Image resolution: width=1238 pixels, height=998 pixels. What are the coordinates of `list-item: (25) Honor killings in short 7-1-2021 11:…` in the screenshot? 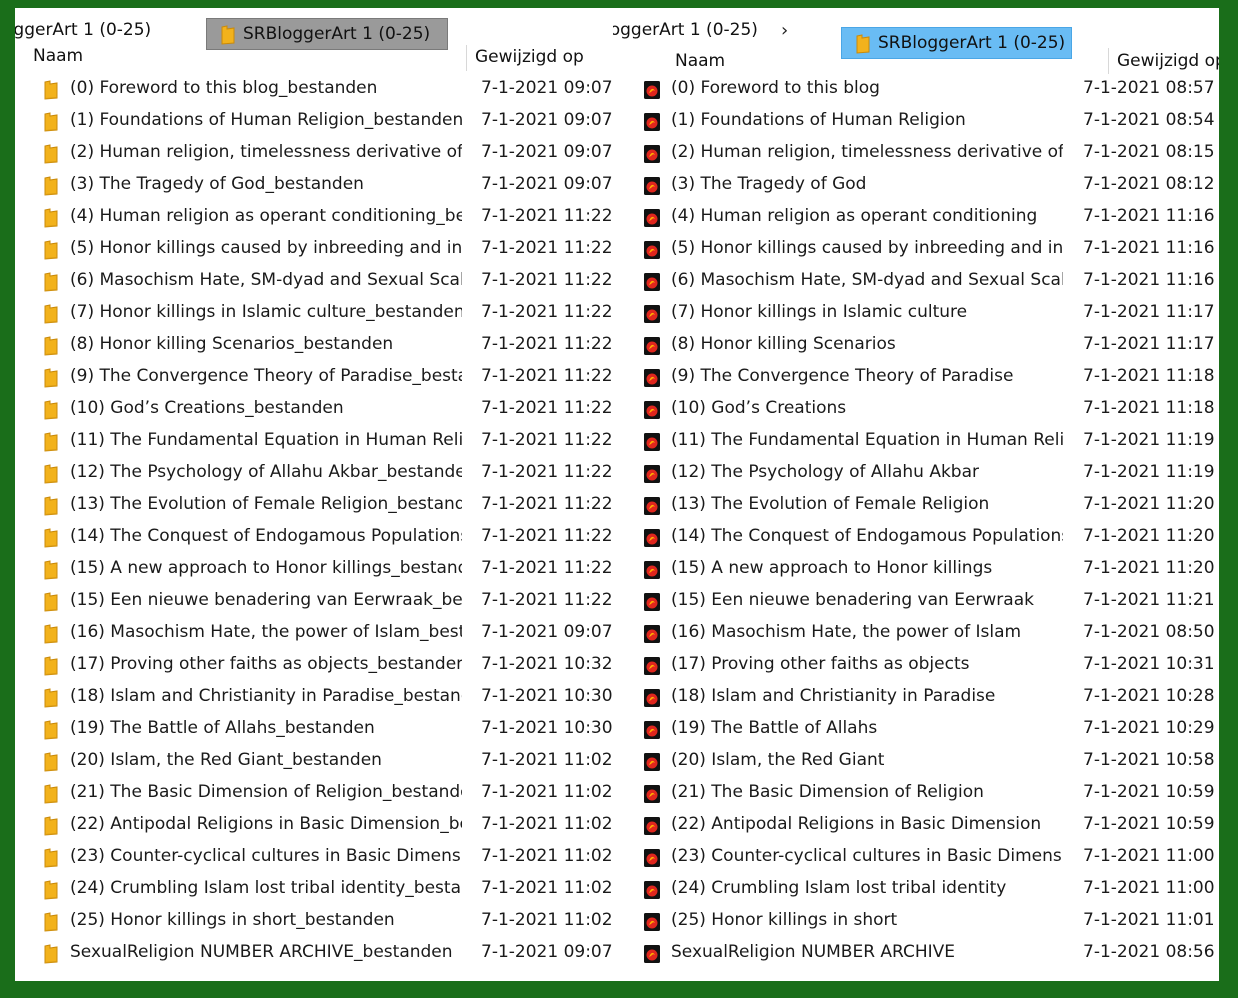 It's located at (916, 922).